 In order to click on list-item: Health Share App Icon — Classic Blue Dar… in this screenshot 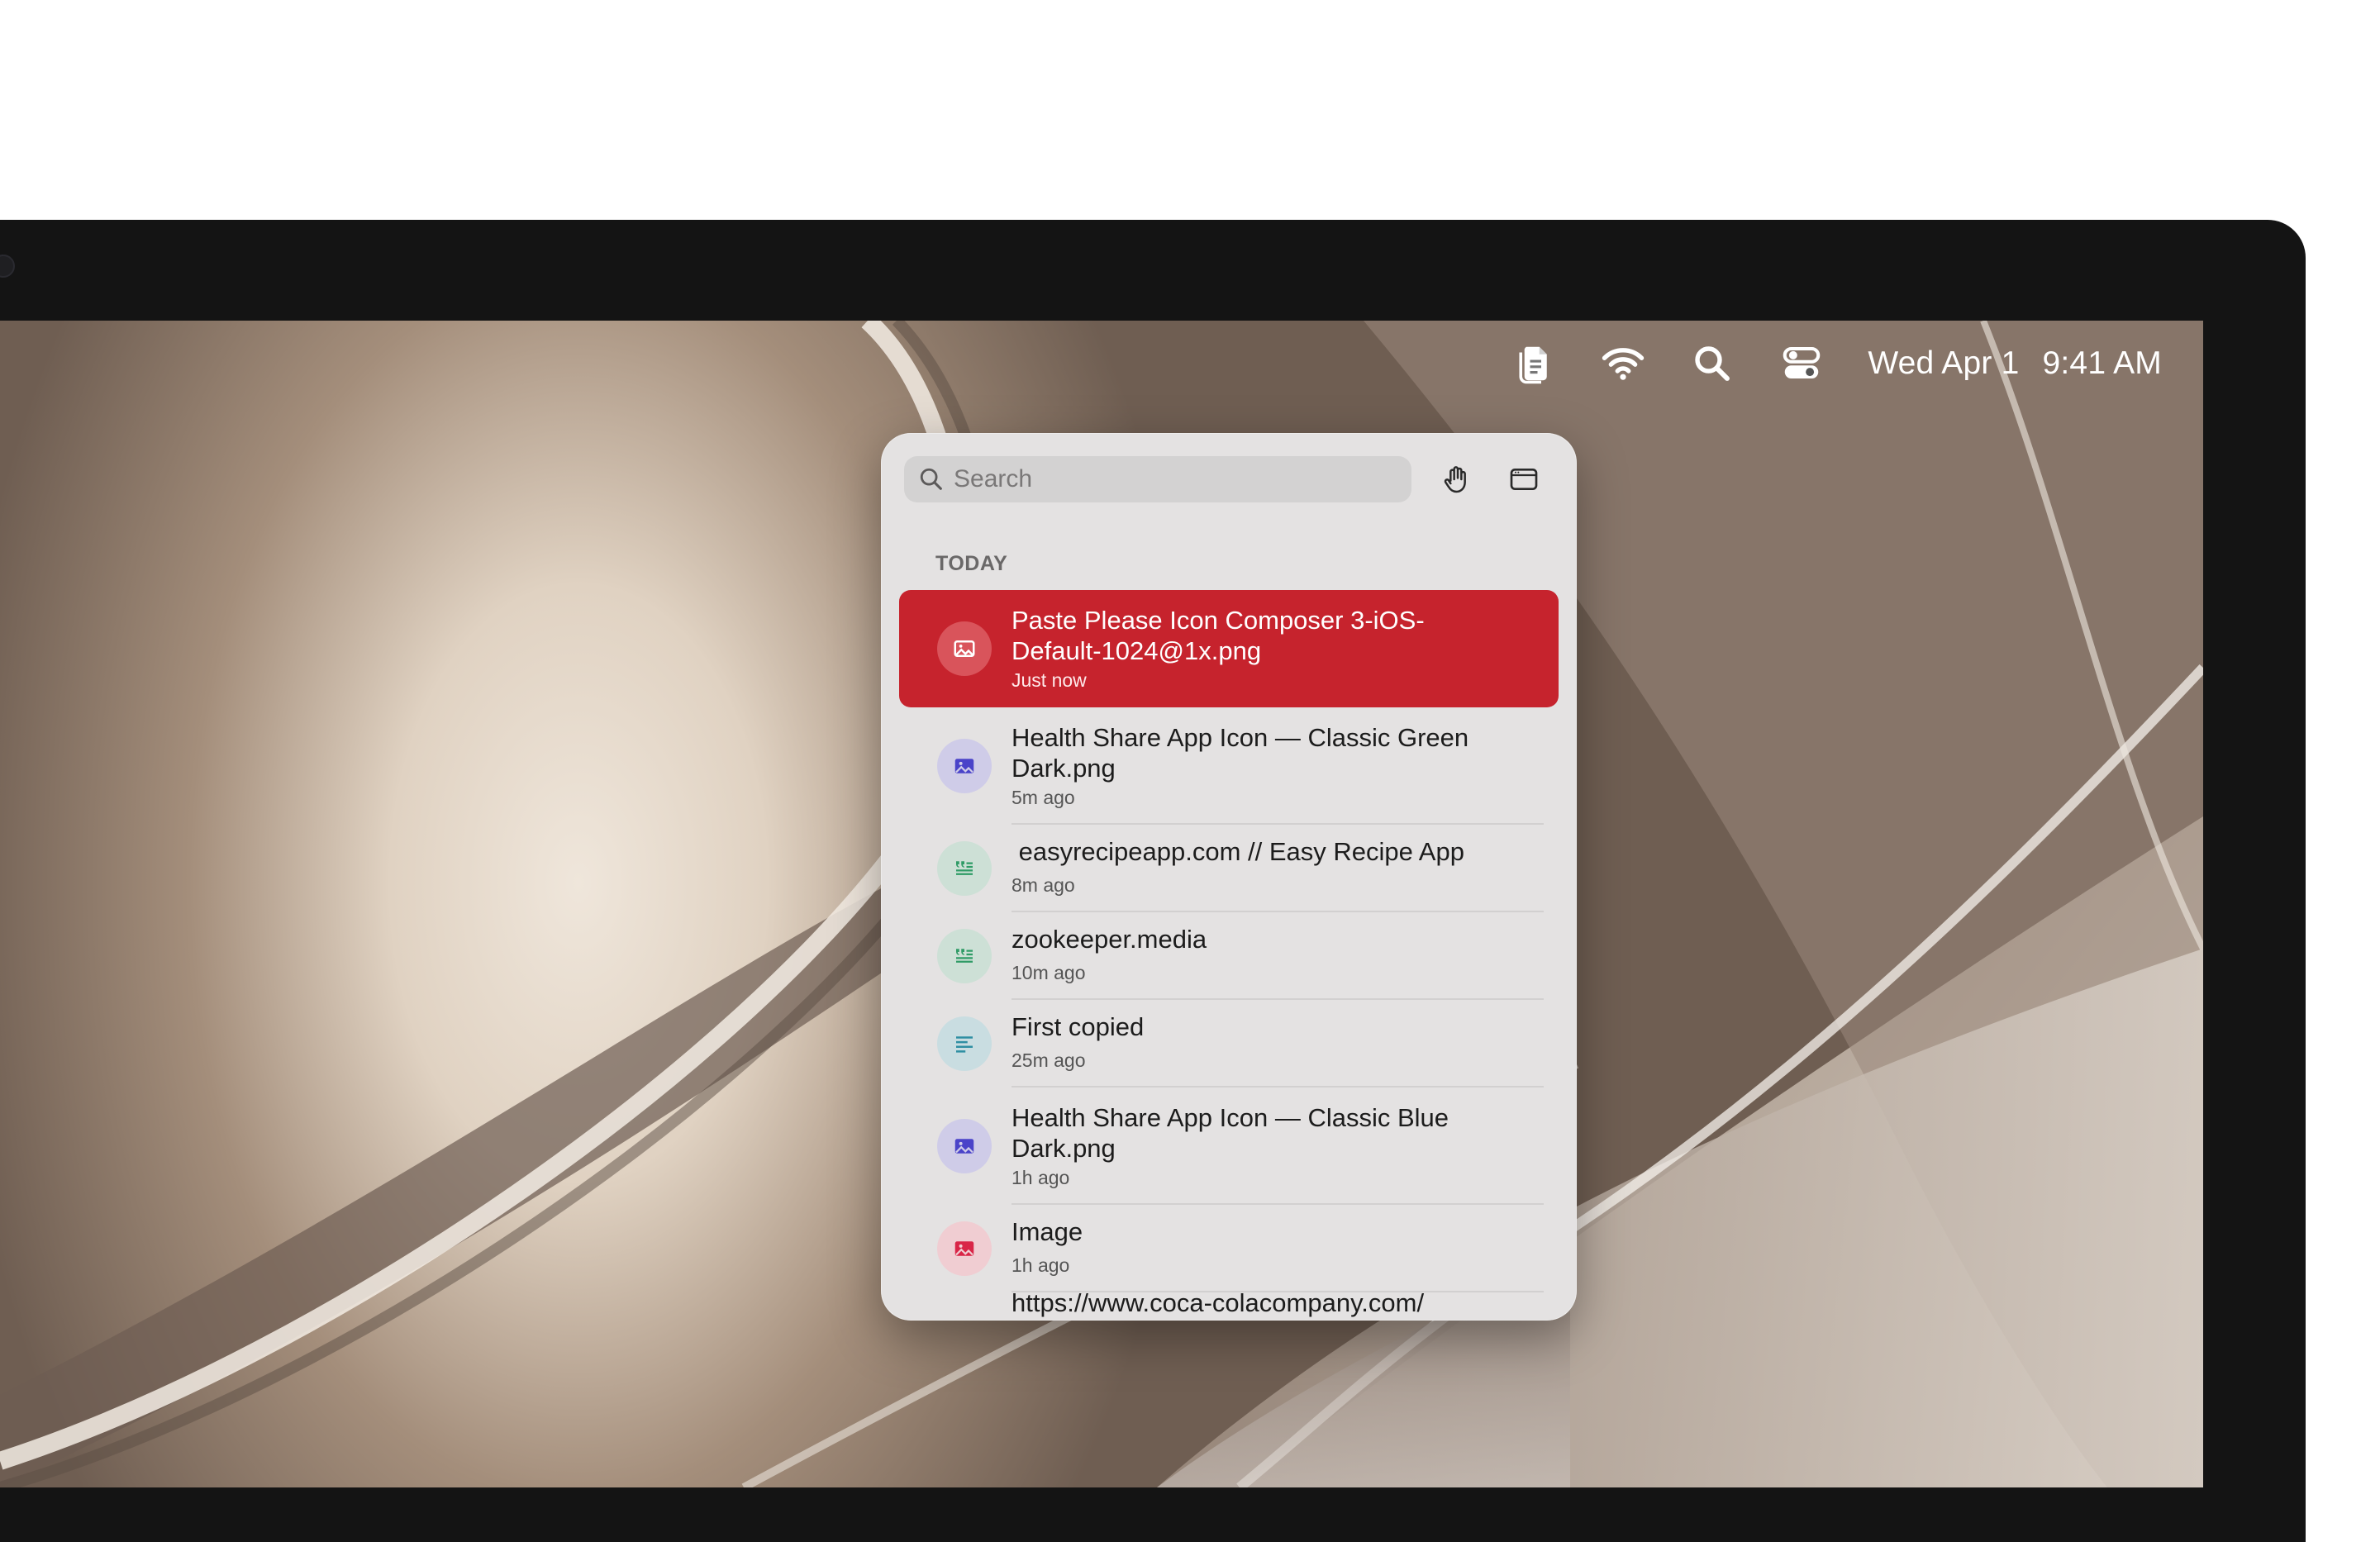, I will do `click(1229, 1146)`.